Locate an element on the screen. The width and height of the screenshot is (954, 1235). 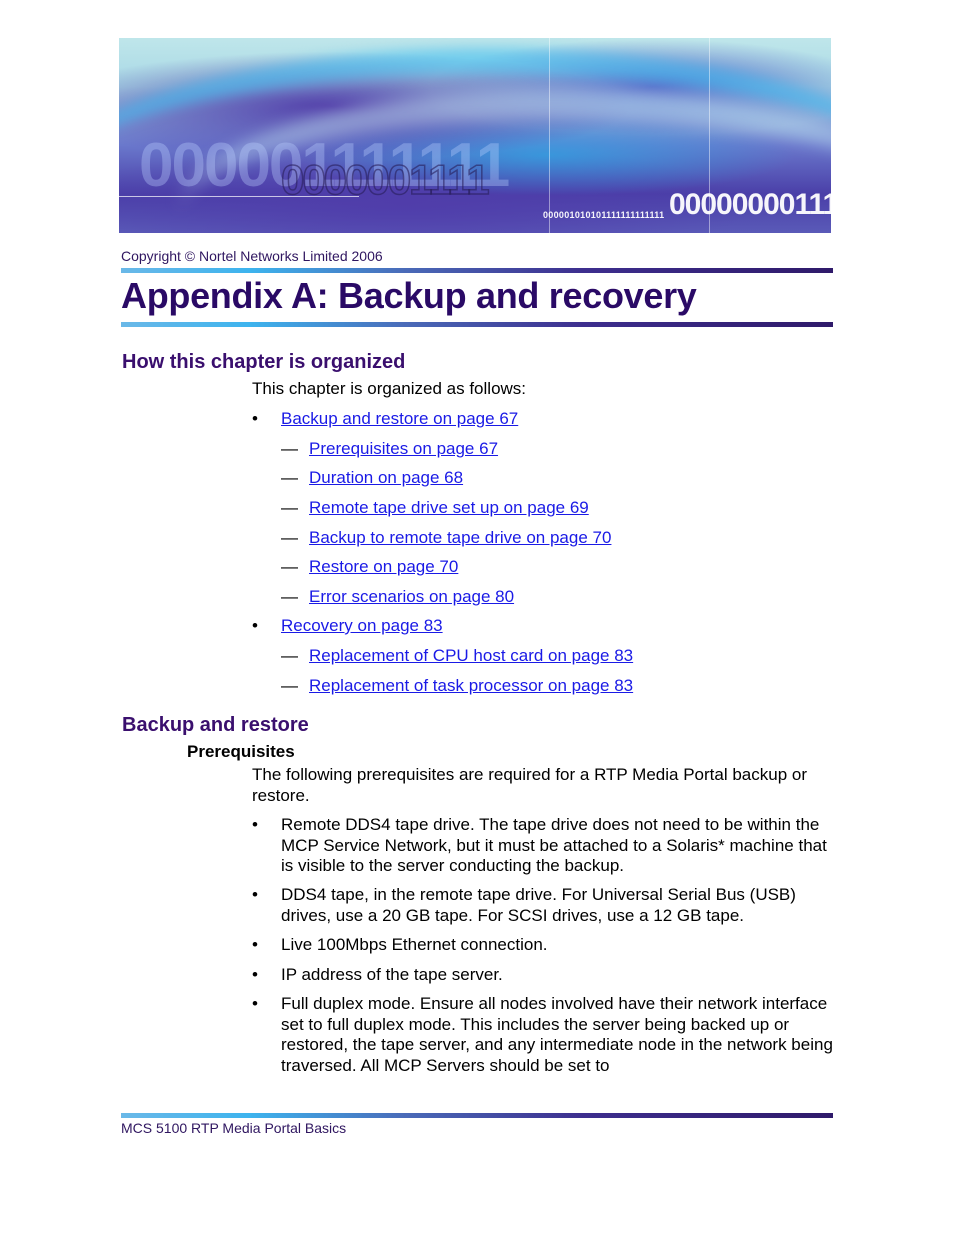
toc-link: Replacement of task processor on page 83 is located at coordinates (471, 685).